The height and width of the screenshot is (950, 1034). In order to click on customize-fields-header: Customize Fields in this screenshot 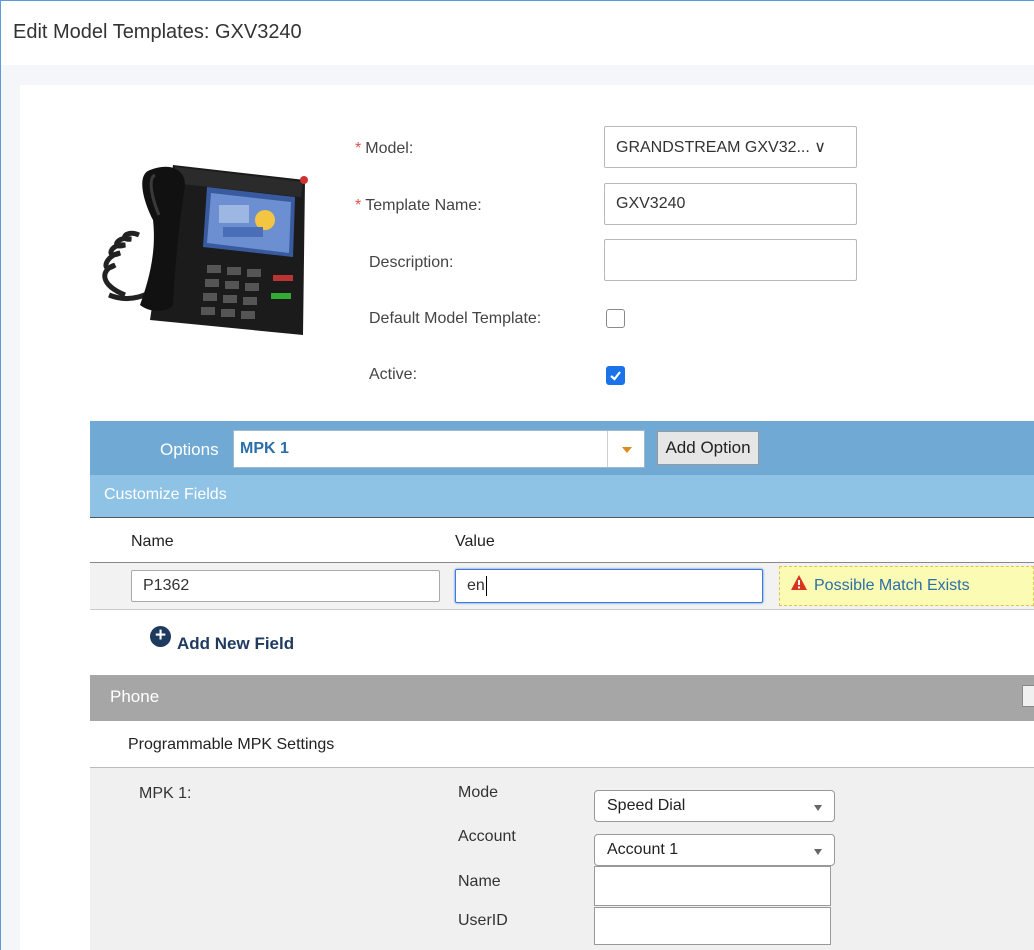, I will do `click(165, 494)`.